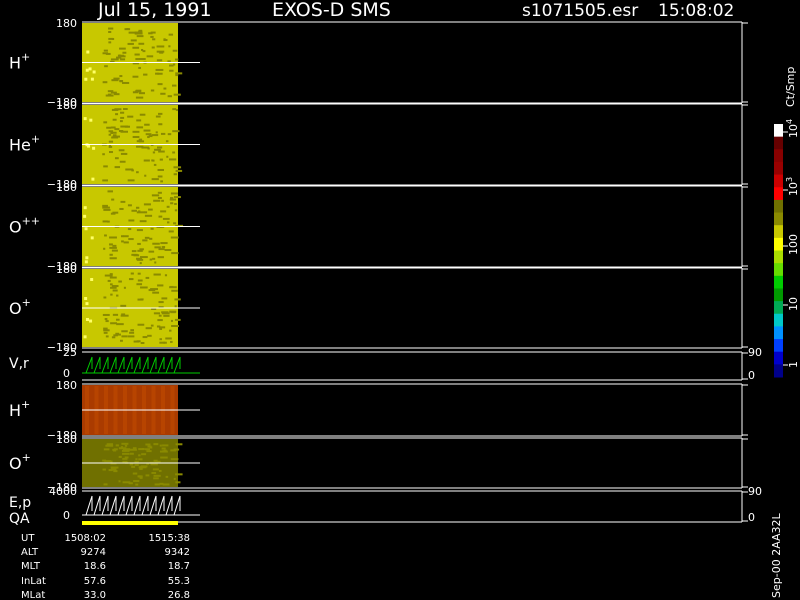 This screenshot has height=600, width=800. What do you see at coordinates (793, 364) in the screenshot?
I see `colorbar-tick-label: 1` at bounding box center [793, 364].